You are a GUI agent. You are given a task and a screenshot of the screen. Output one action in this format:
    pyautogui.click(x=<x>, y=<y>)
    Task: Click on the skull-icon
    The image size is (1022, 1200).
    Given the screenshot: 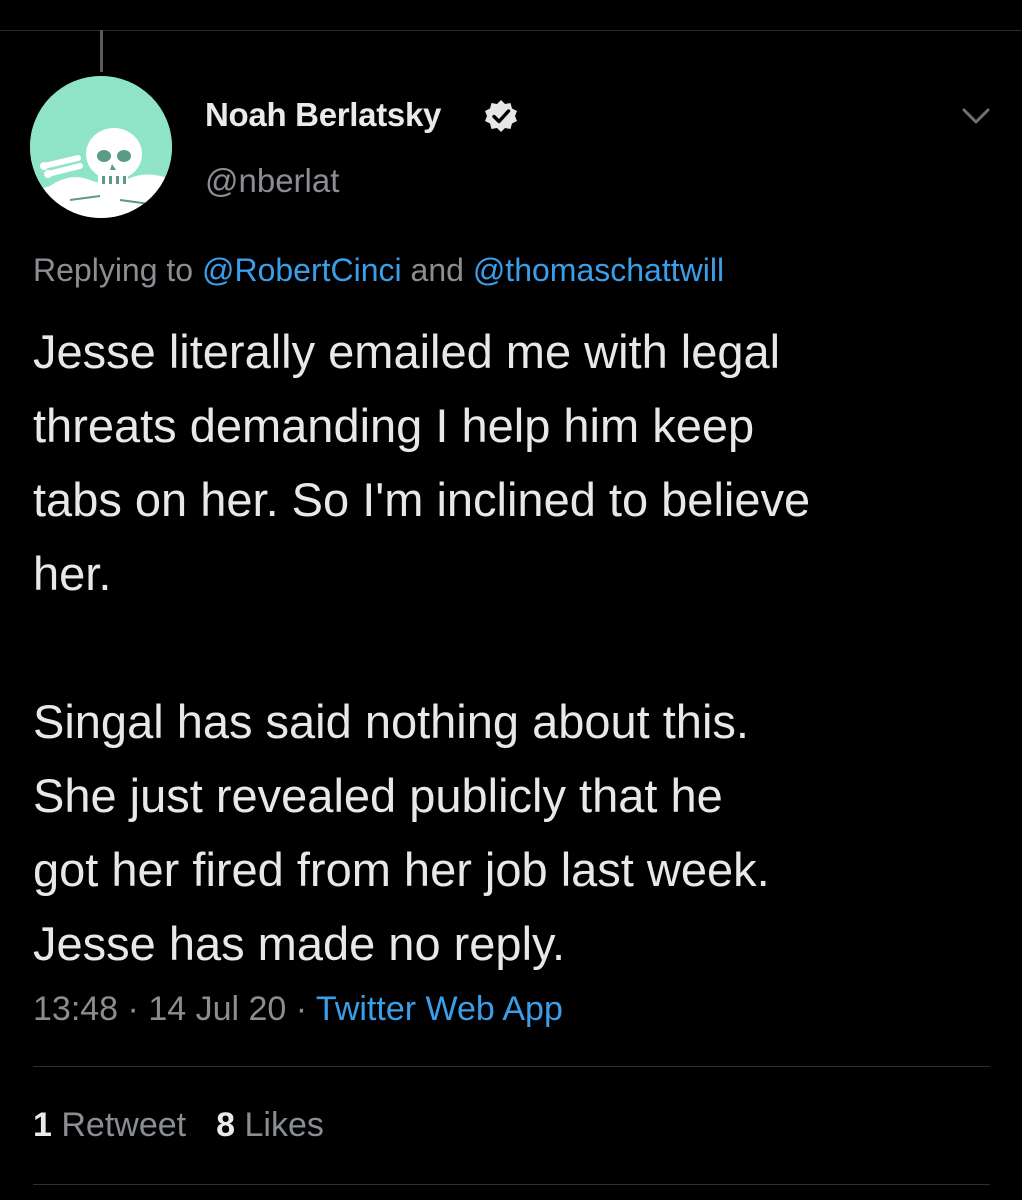 What is the action you would take?
    pyautogui.click(x=101, y=147)
    